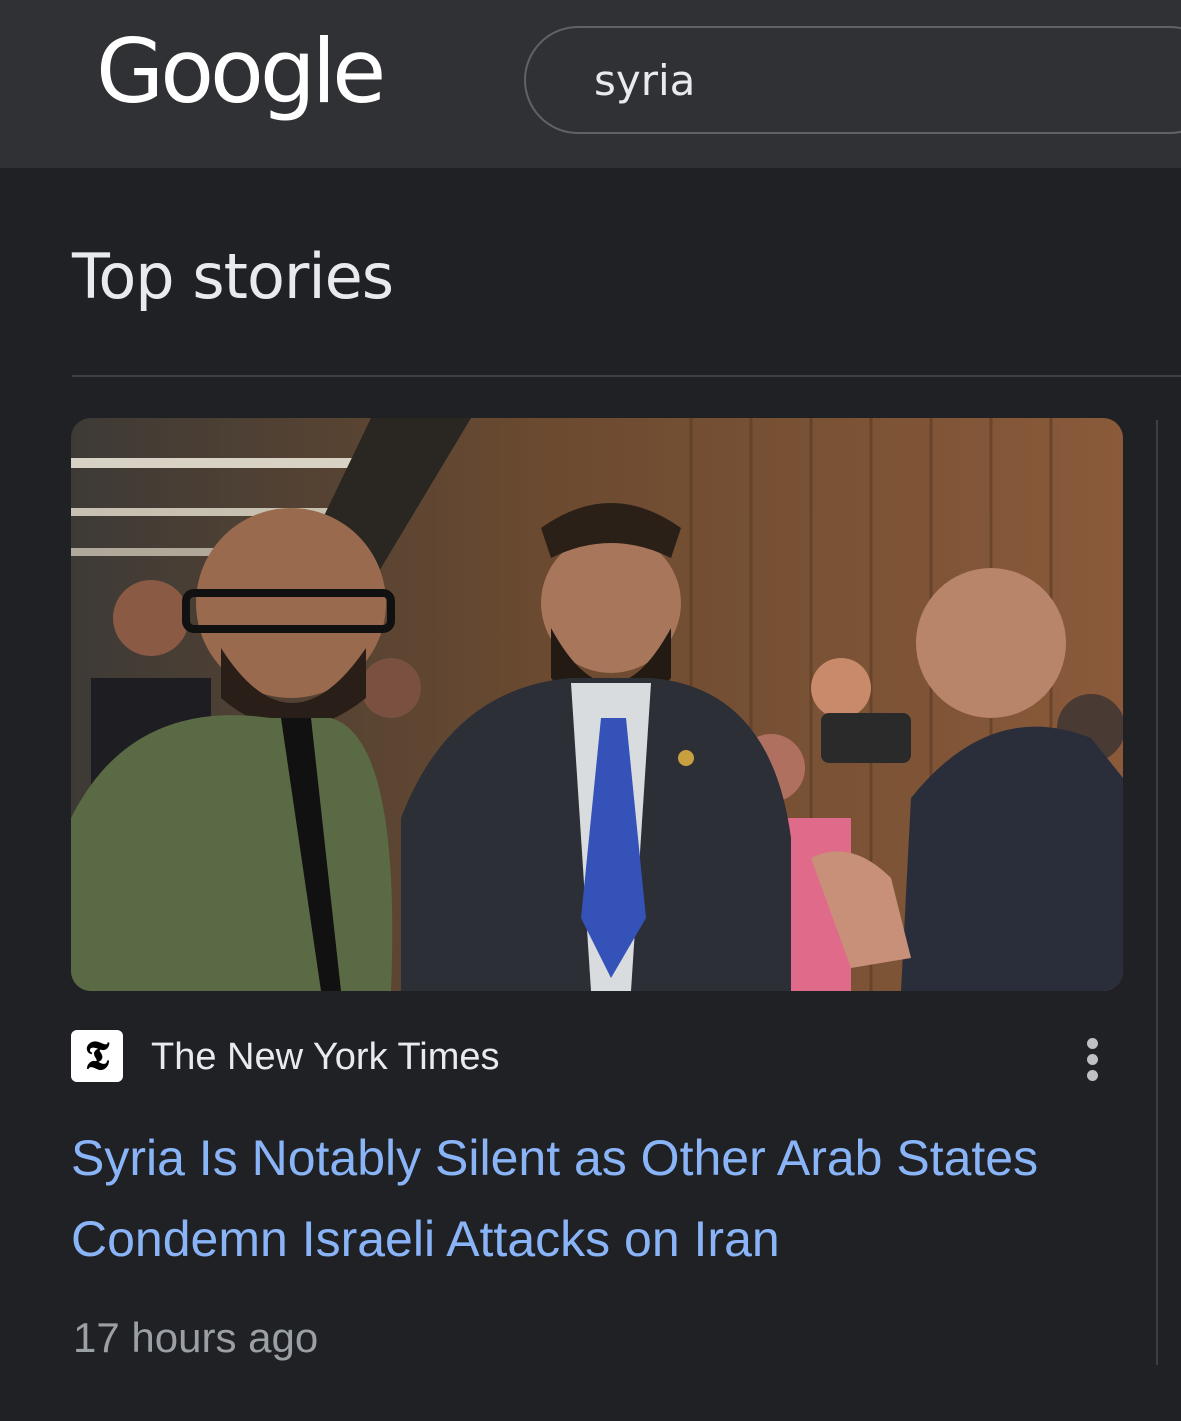 Image resolution: width=1181 pixels, height=1421 pixels. Describe the element at coordinates (325, 1057) in the screenshot. I see `source-name: The New York Times` at that location.